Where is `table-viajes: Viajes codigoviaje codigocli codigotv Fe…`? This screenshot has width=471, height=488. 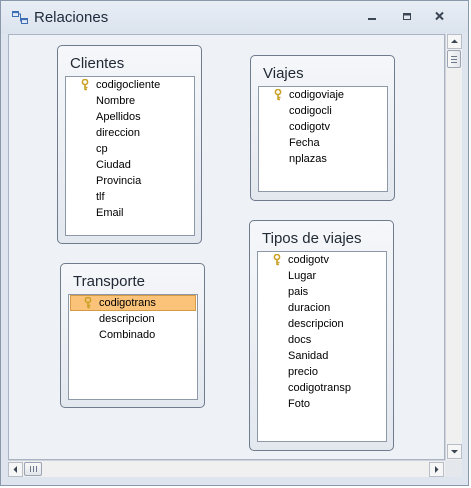 table-viajes: Viajes codigoviaje codigocli codigotv Fe… is located at coordinates (322, 128).